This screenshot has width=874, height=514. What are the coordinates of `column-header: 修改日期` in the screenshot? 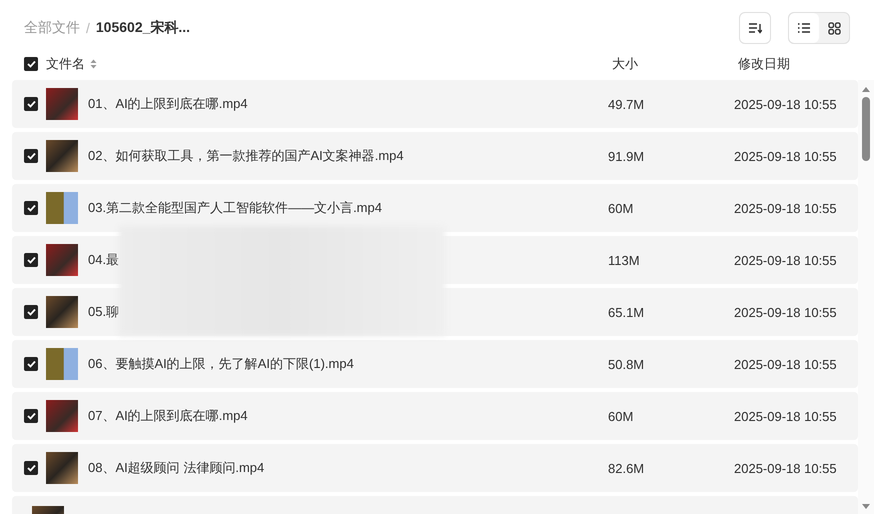 It's located at (764, 64).